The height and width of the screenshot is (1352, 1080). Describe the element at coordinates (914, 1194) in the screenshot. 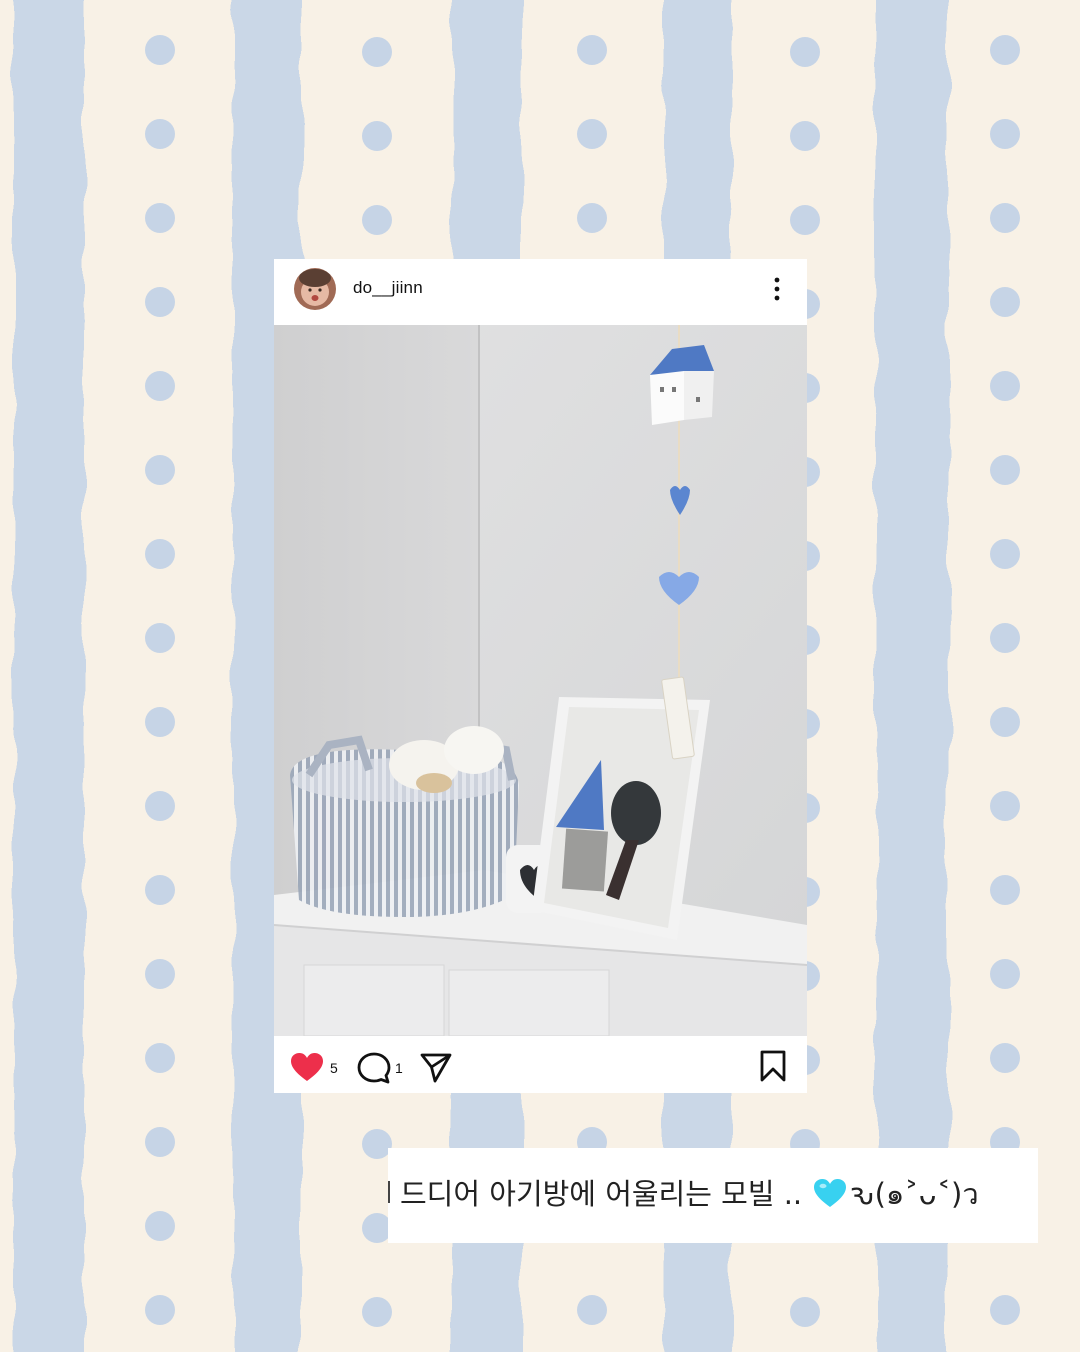

I see `caption-kaomoji: ԅ(๑˃ᴗ˂)ว` at that location.